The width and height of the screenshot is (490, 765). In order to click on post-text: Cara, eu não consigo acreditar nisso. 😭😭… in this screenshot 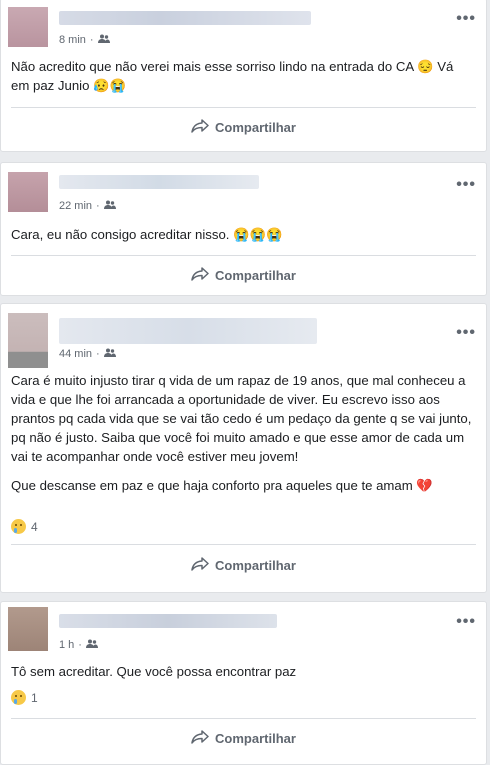, I will do `click(242, 234)`.